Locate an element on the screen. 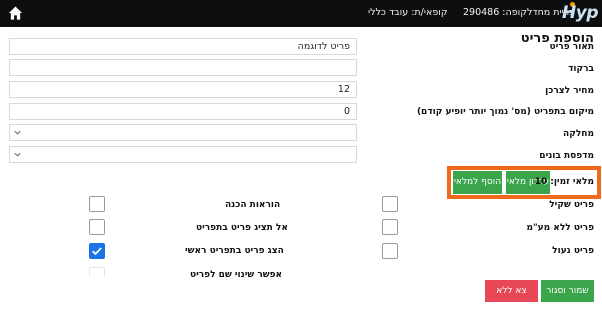  department-select is located at coordinates (183, 132).